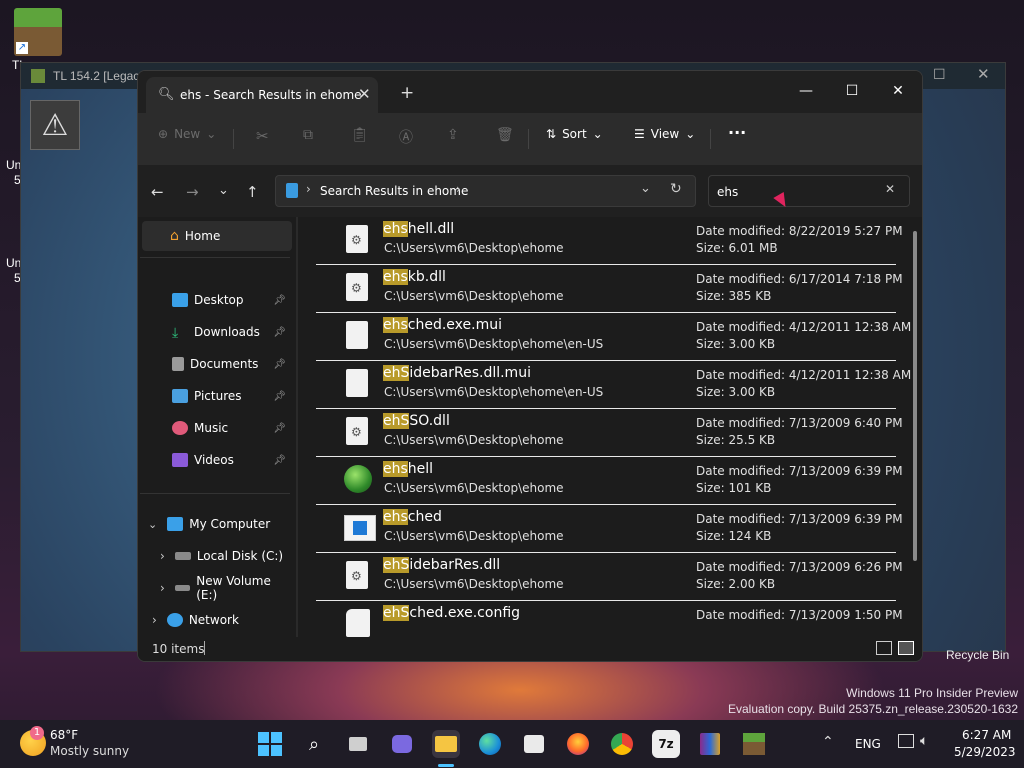 This screenshot has width=1024, height=768. Describe the element at coordinates (217, 332) in the screenshot. I see `nav-item-downloads: ⤓ Downloads 📌︎` at that location.